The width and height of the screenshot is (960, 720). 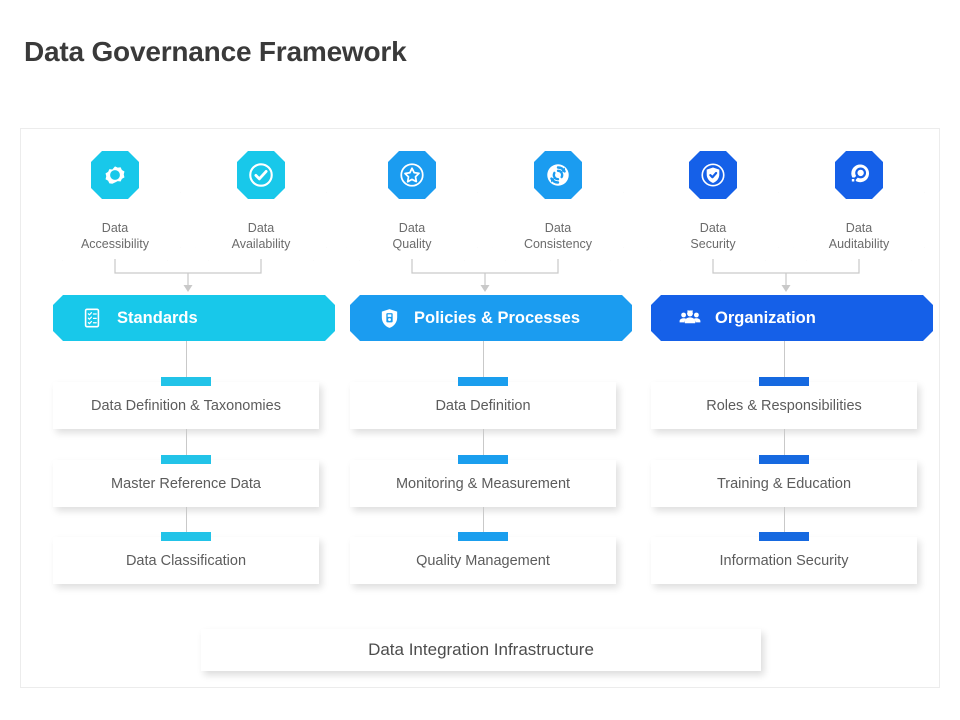 I want to click on item-card: Data Definition & Taxonomies, so click(x=186, y=403).